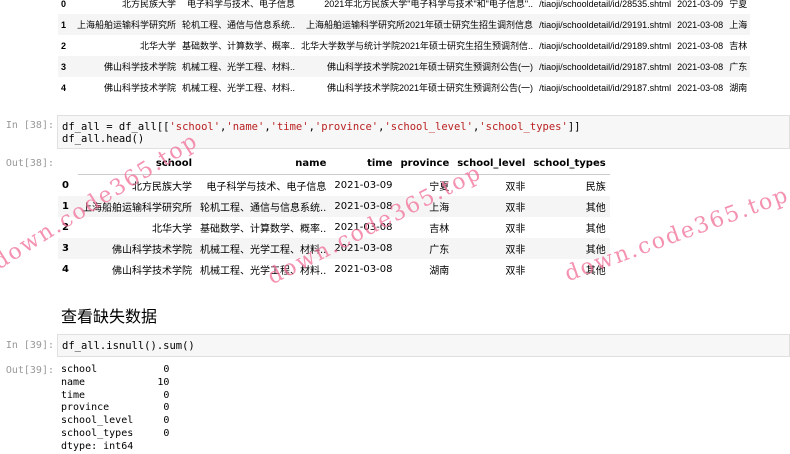 The image size is (790, 454). What do you see at coordinates (346, 127) in the screenshot?
I see `code-string: 'province'` at bounding box center [346, 127].